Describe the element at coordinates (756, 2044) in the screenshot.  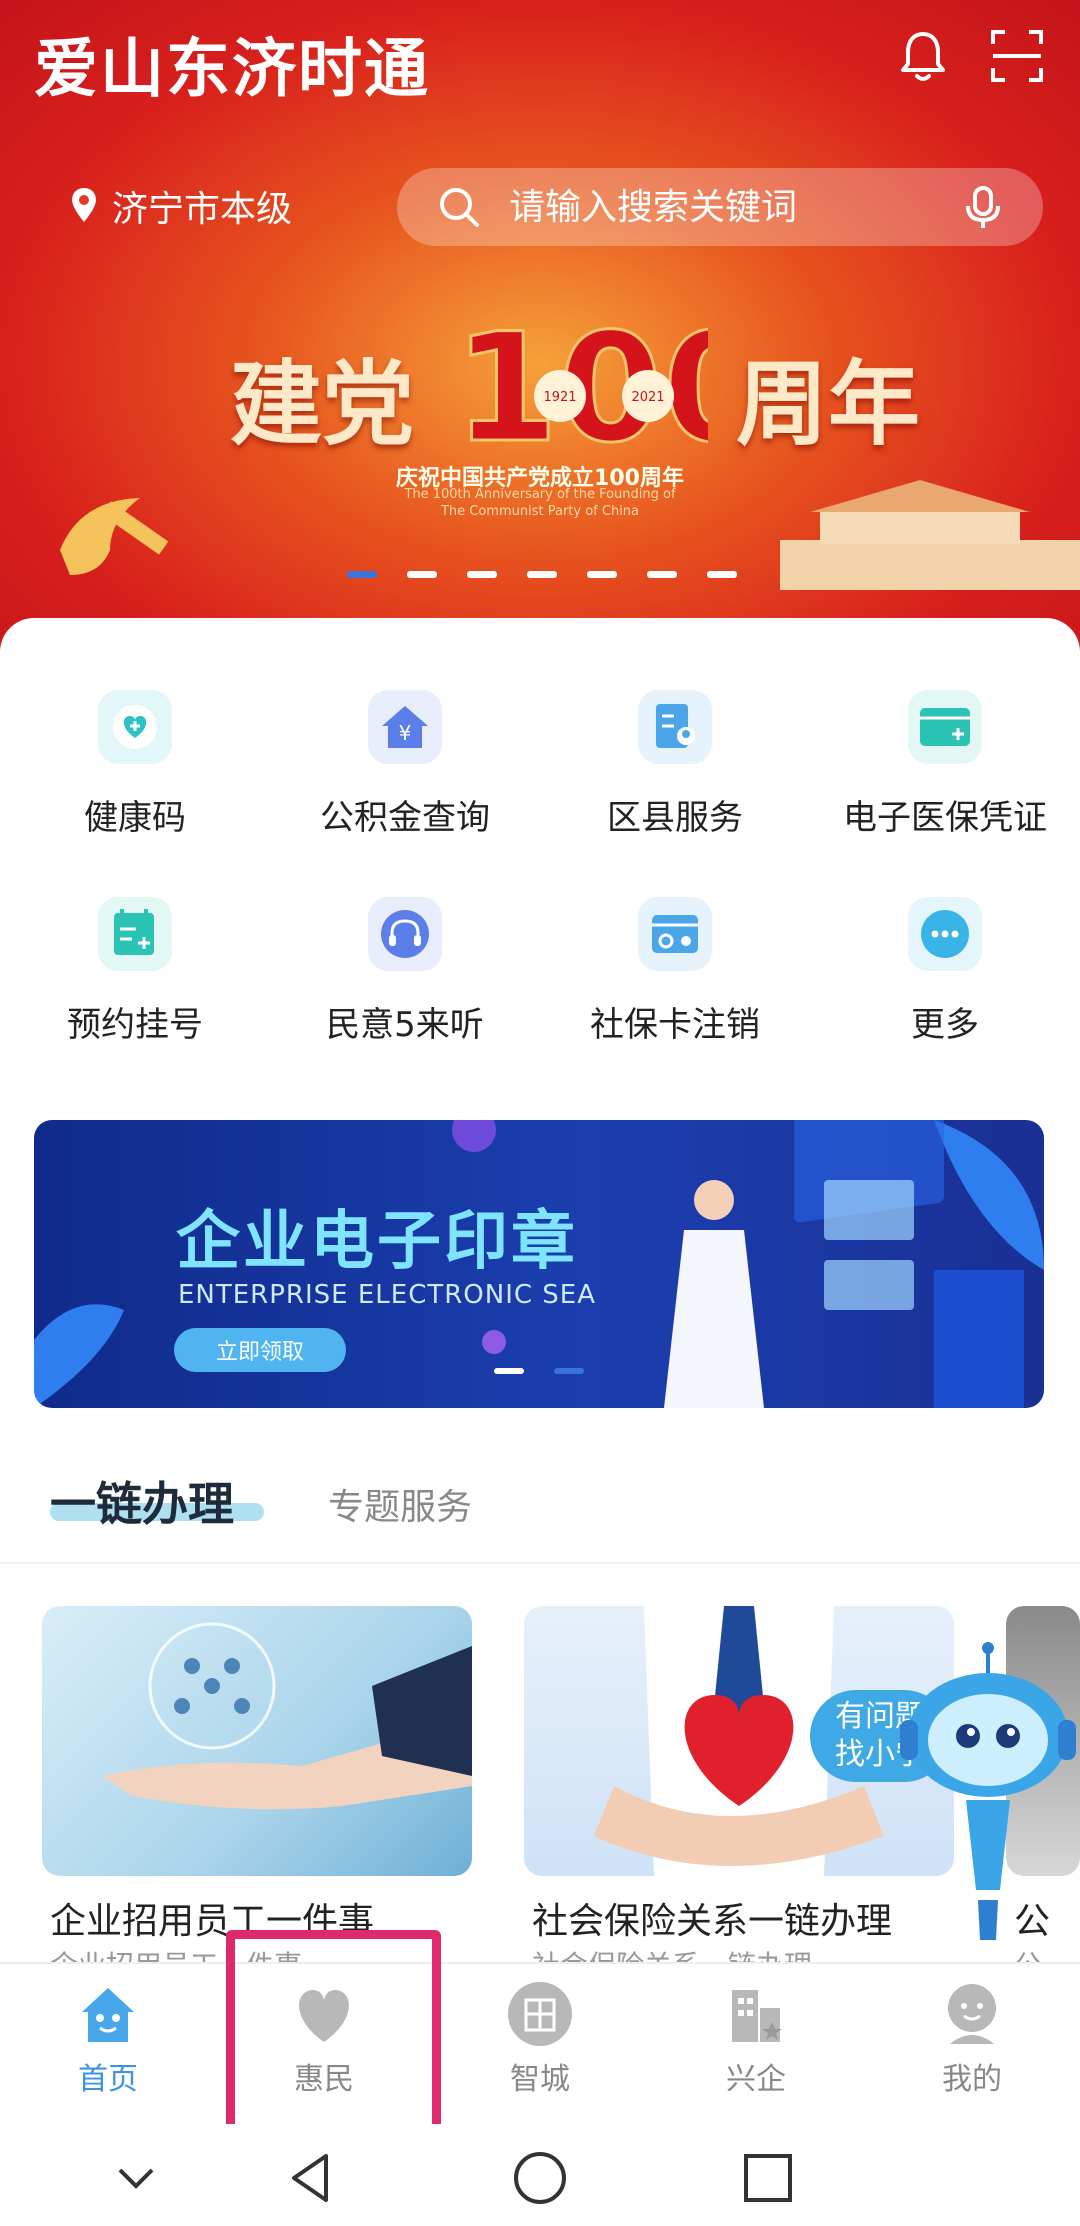
I see `nav-enterprise: 兴企` at that location.